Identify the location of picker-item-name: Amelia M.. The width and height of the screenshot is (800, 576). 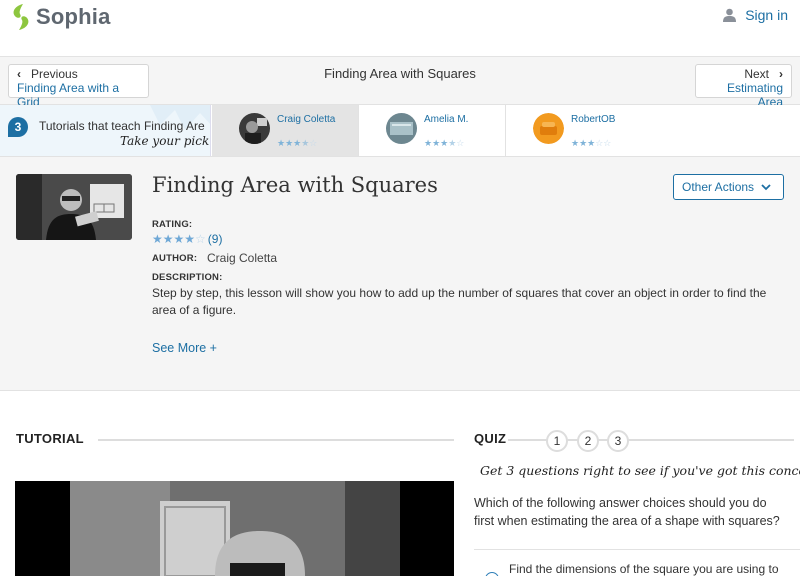
(446, 119).